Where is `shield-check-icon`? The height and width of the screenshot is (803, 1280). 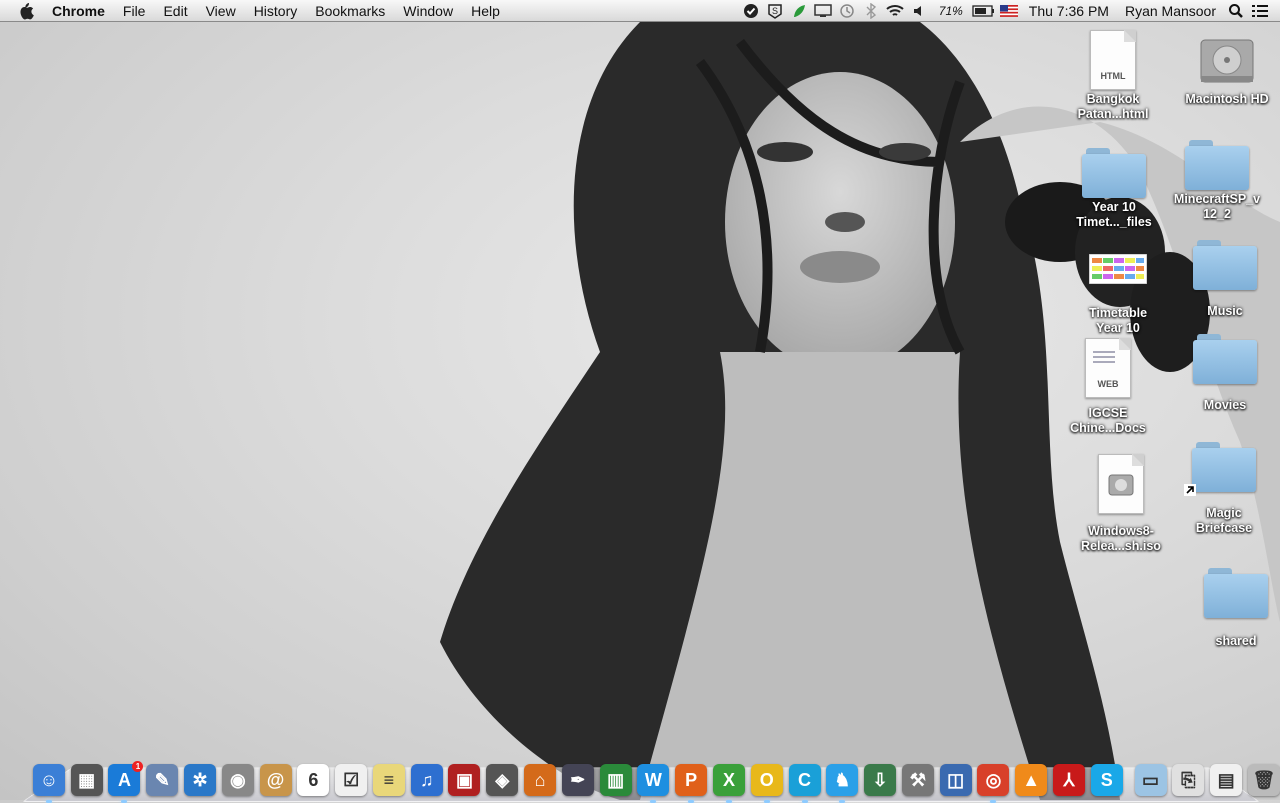
shield-check-icon is located at coordinates (751, 11).